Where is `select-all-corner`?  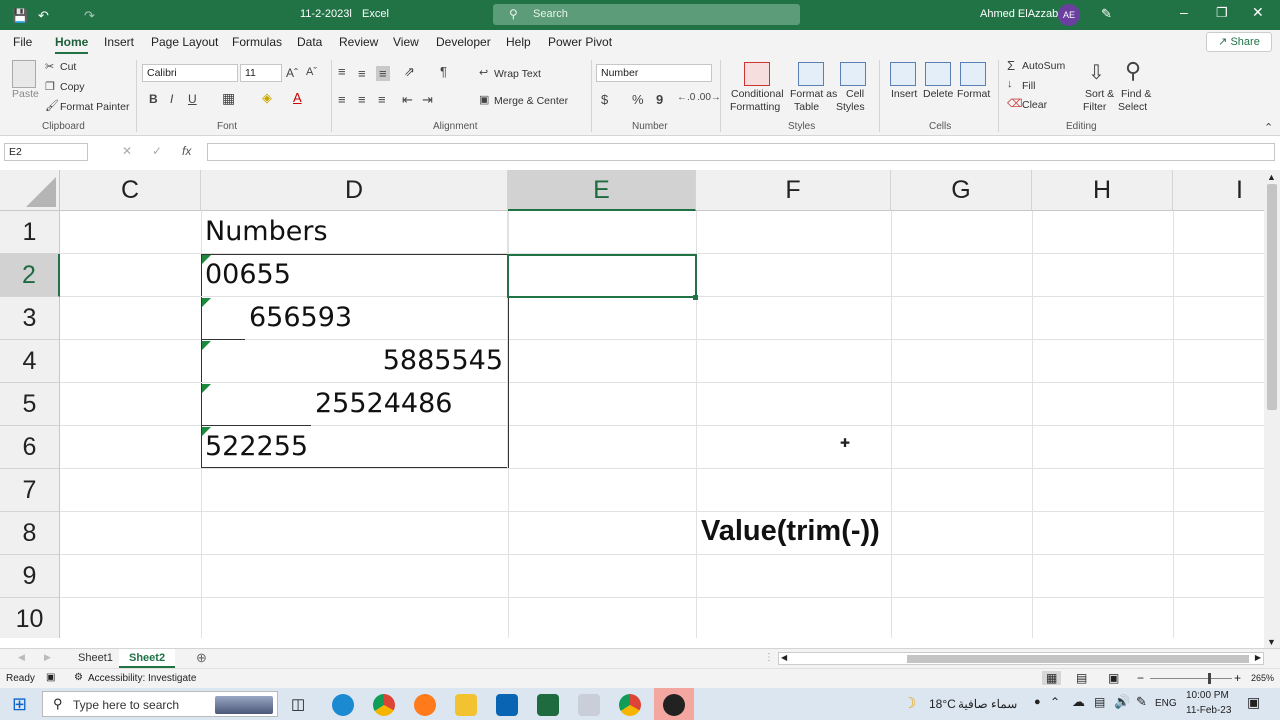 select-all-corner is located at coordinates (30, 190).